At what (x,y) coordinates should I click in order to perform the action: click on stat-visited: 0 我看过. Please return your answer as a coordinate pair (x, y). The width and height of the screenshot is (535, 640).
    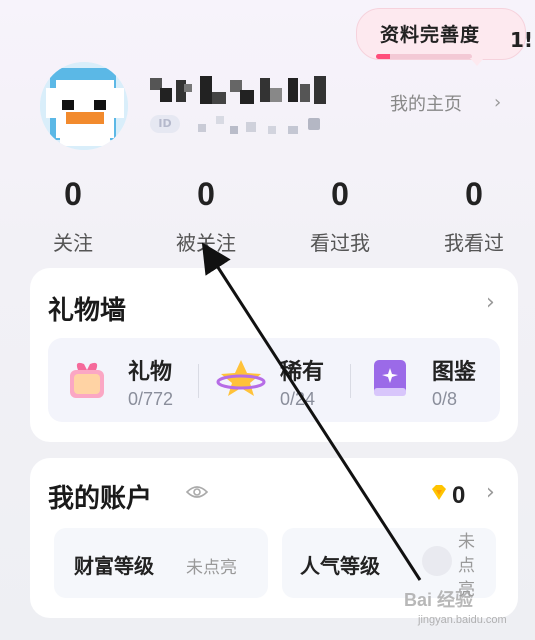
    Looking at the image, I should click on (474, 216).